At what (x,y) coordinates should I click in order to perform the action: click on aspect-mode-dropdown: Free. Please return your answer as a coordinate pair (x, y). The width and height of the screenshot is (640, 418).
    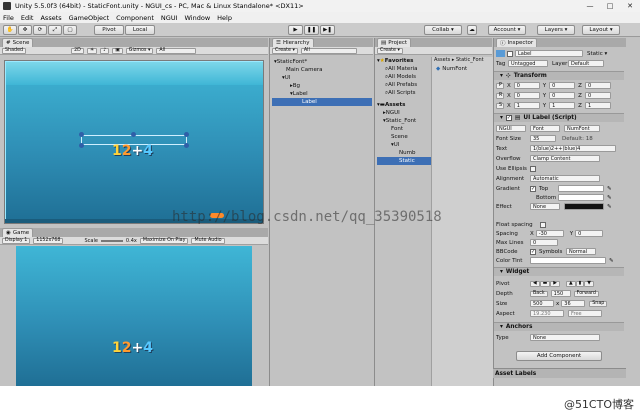
    Looking at the image, I should click on (585, 313).